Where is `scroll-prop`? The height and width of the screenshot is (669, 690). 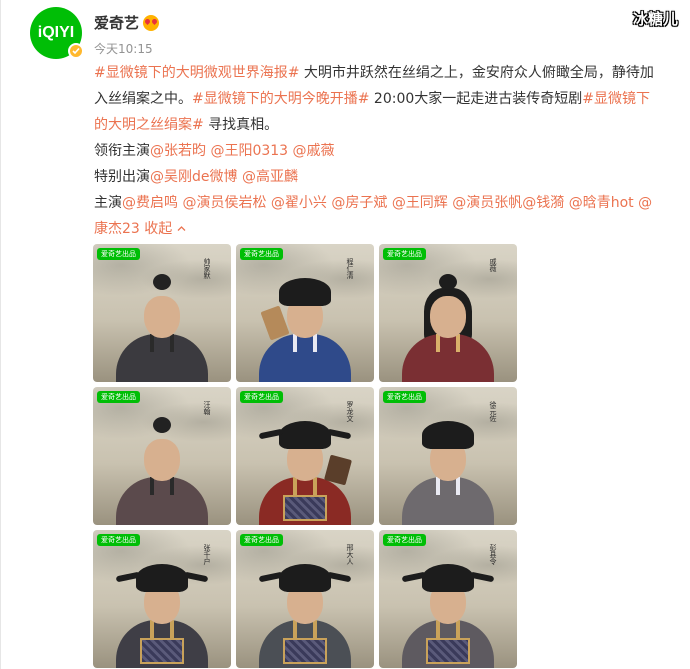
scroll-prop is located at coordinates (275, 323).